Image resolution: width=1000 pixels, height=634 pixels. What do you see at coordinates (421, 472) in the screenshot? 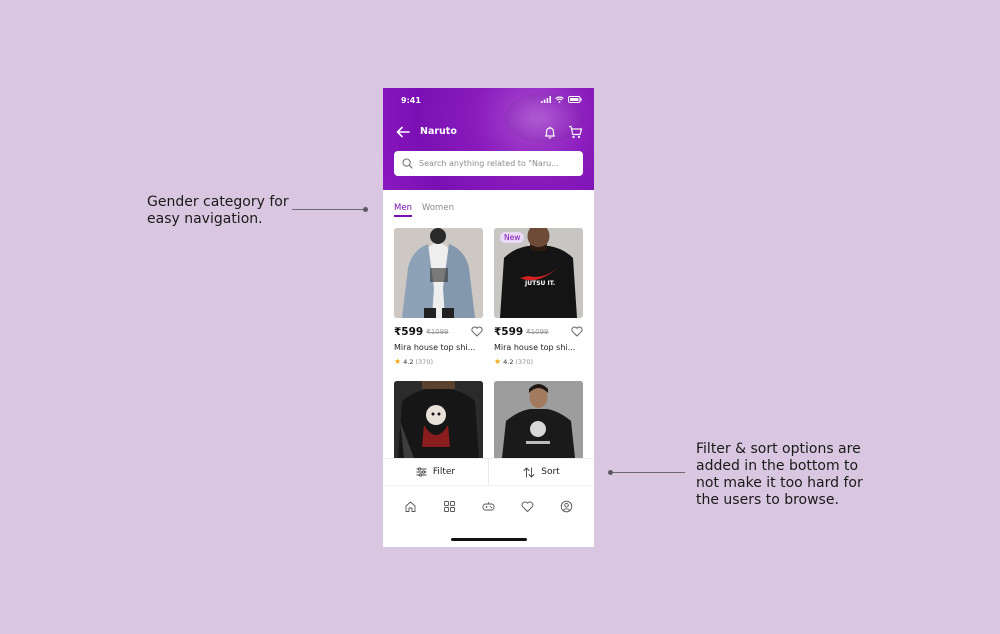
I see `filter-icon` at bounding box center [421, 472].